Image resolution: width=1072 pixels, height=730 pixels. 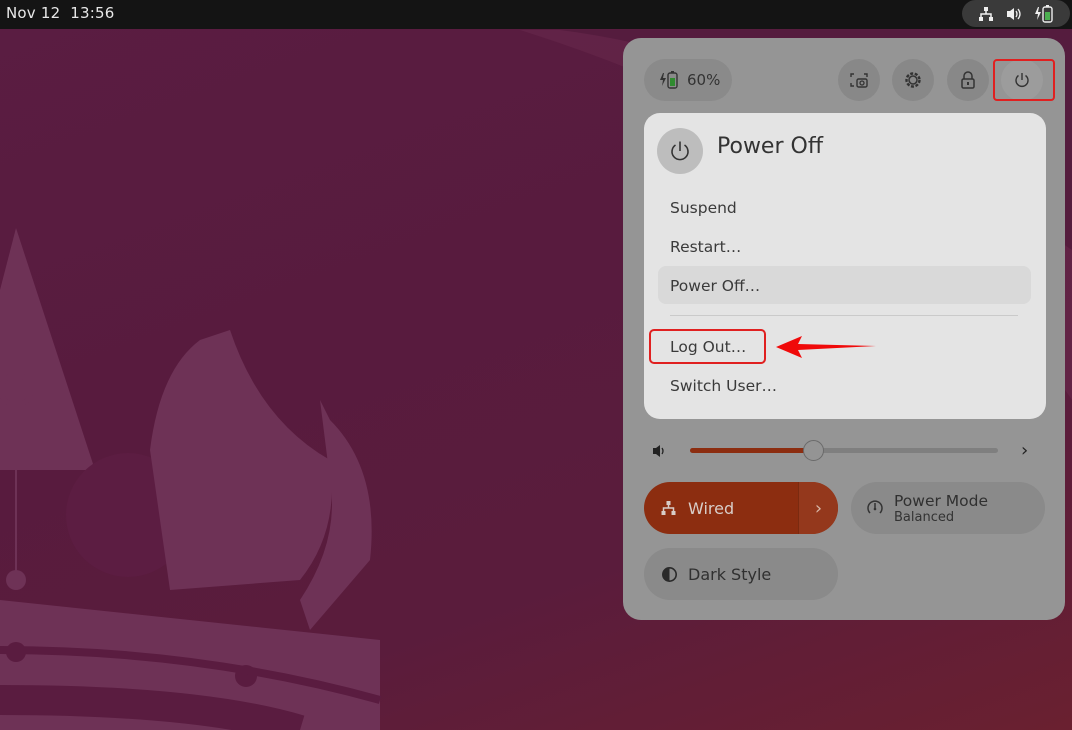 I want to click on screenshot-icon, so click(x=859, y=80).